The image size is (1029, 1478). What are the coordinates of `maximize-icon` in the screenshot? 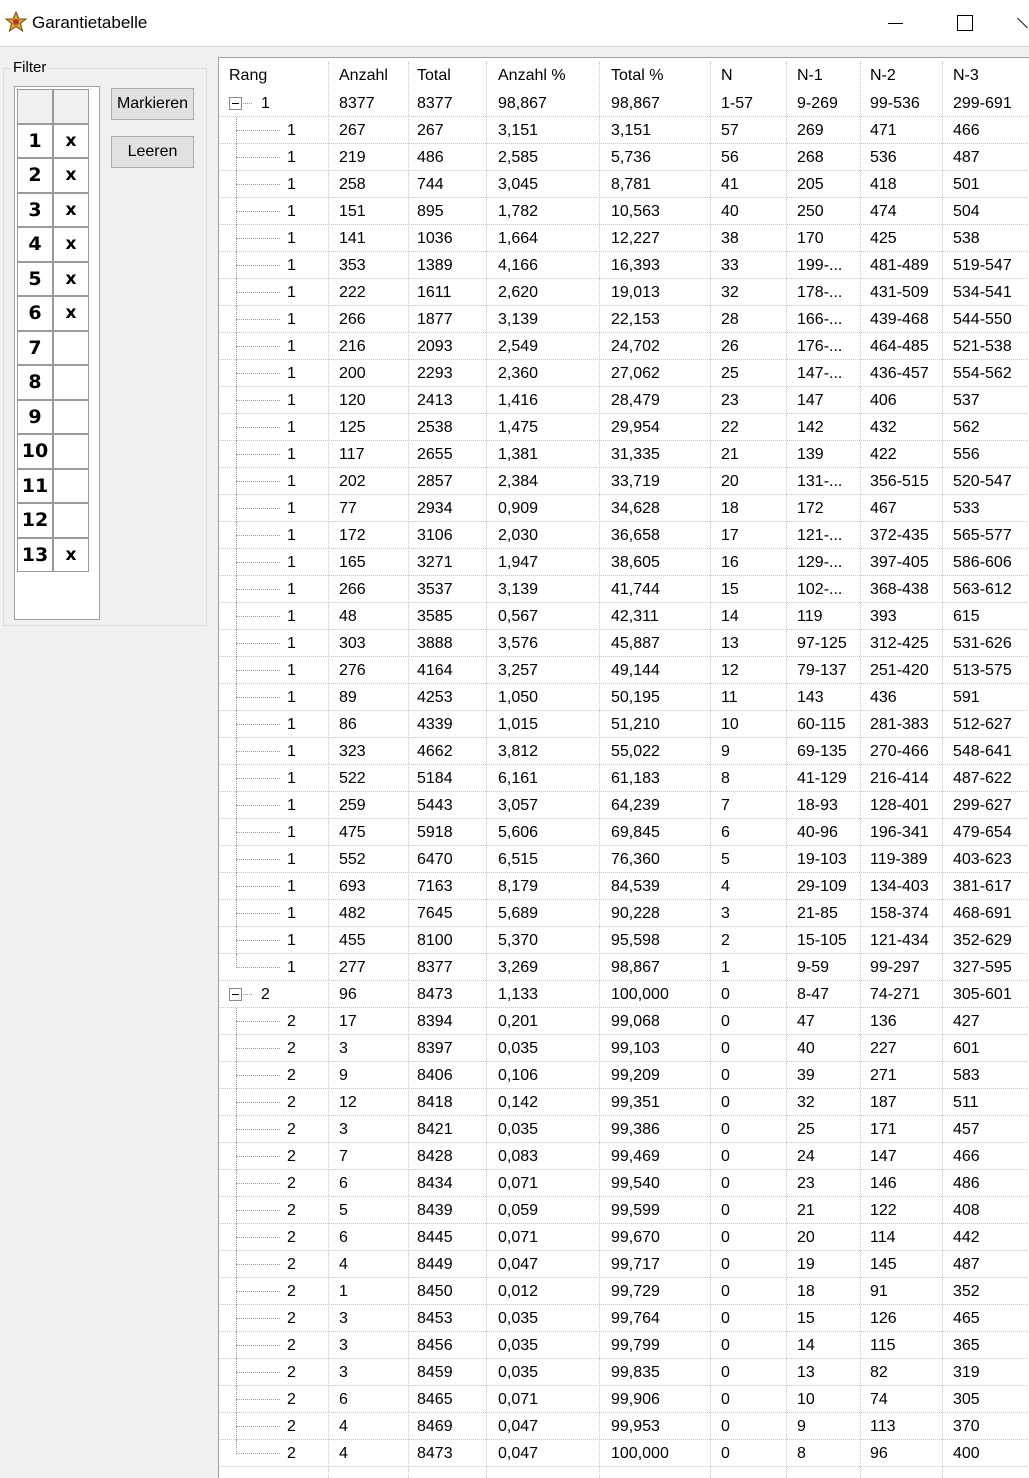 It's located at (964, 23).